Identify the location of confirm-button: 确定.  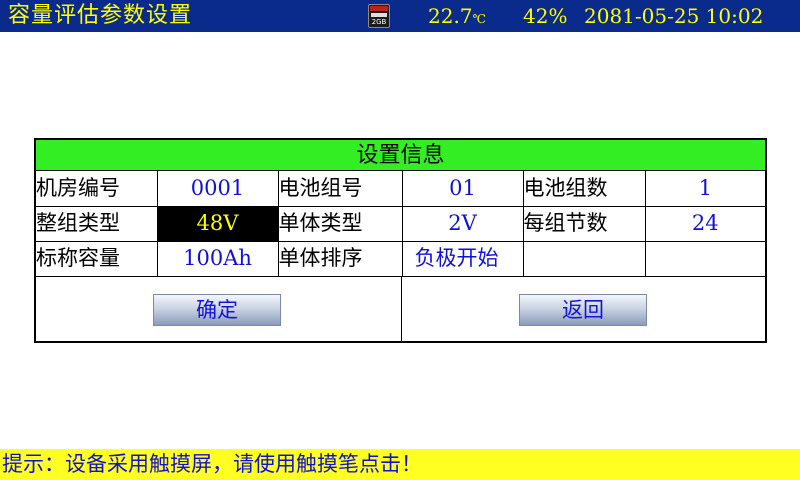
(217, 310).